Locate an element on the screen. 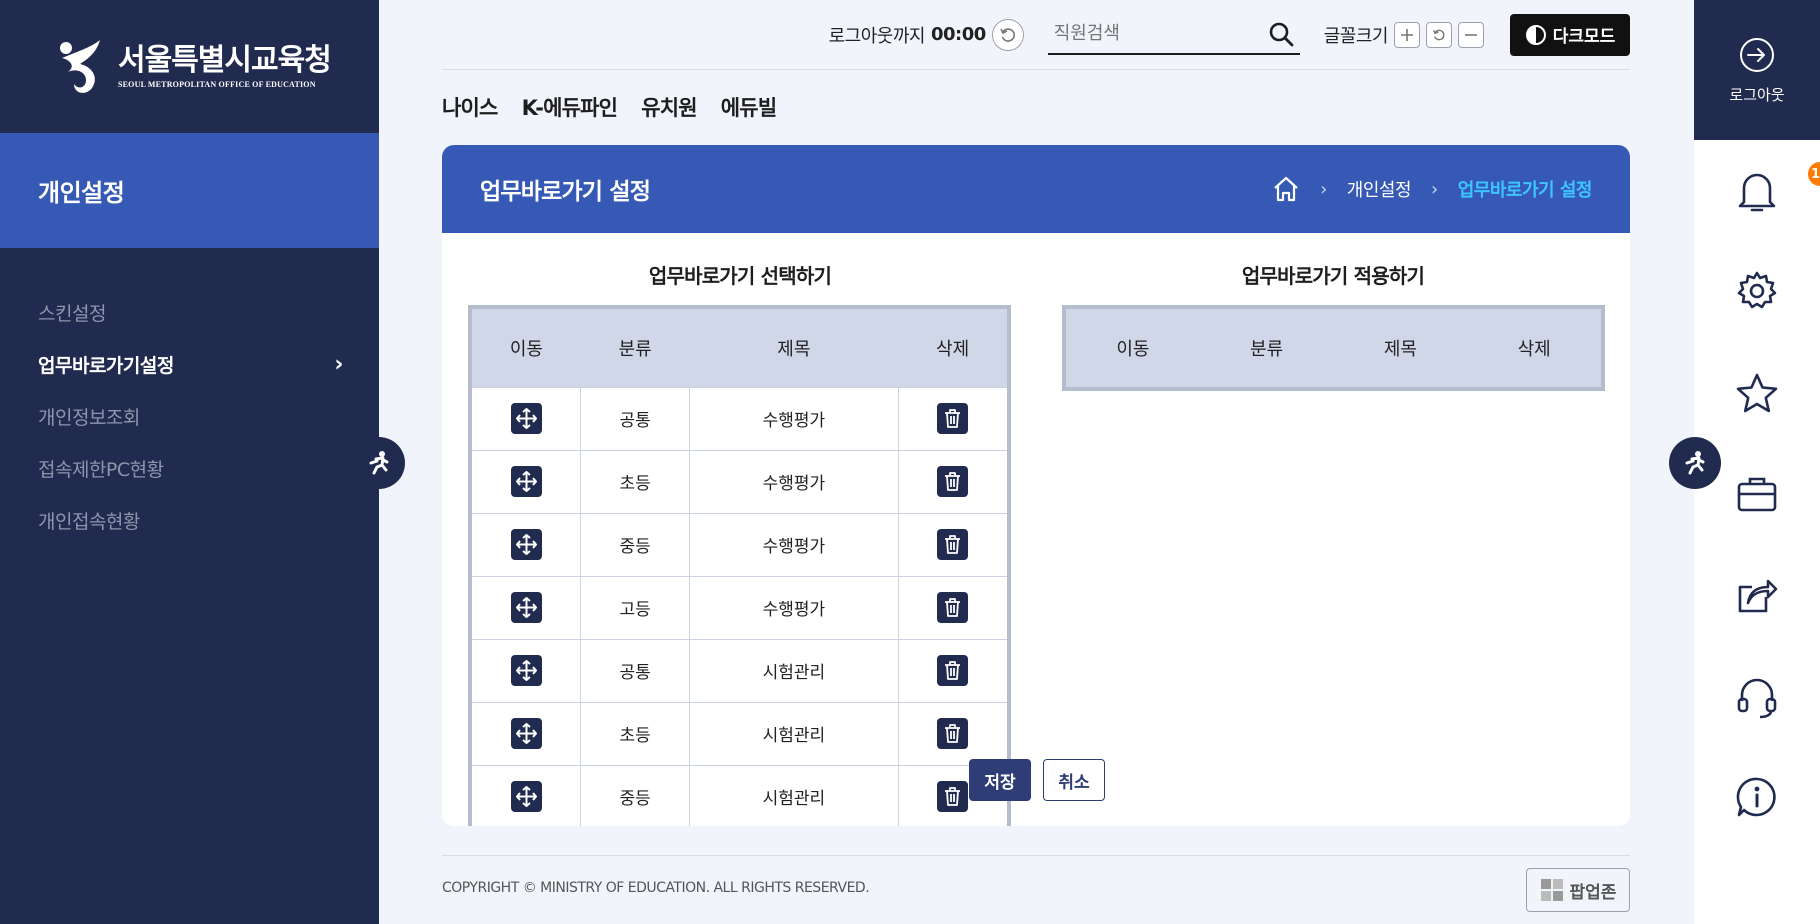  apply-table: 이동 분류 제목 삭제 is located at coordinates (1333, 348).